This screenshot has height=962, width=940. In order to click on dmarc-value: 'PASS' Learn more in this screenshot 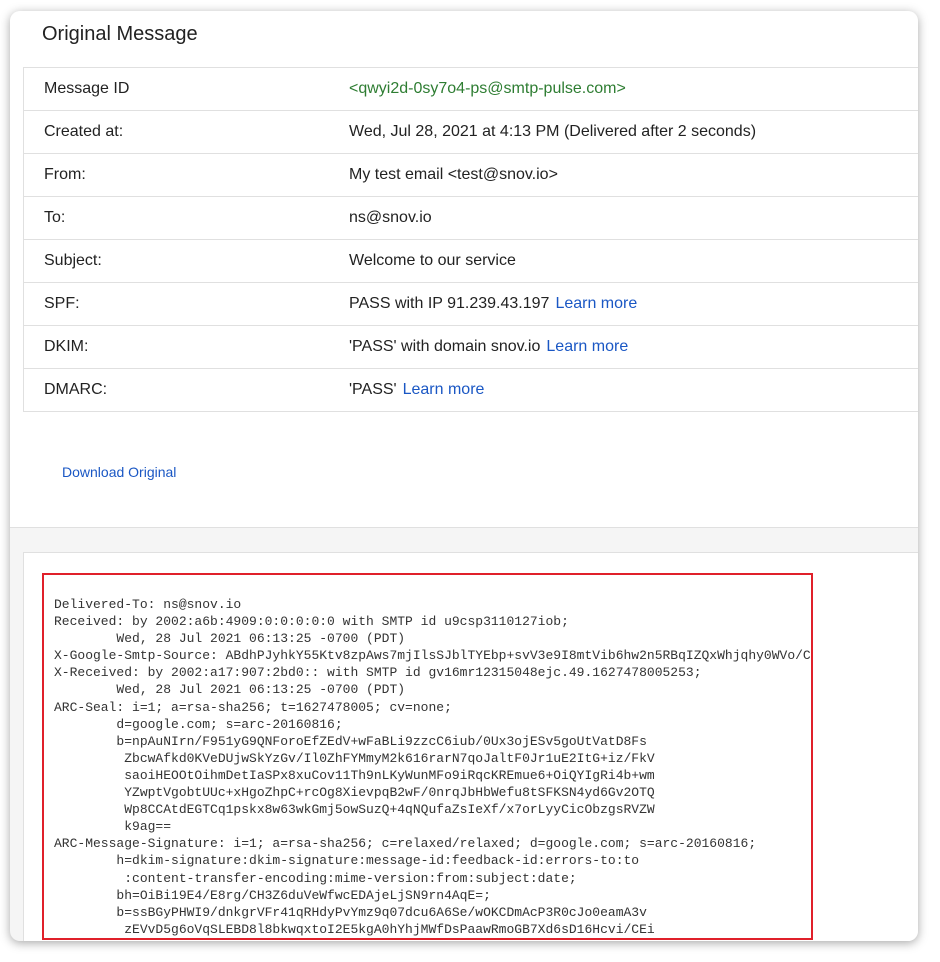, I will do `click(633, 390)`.